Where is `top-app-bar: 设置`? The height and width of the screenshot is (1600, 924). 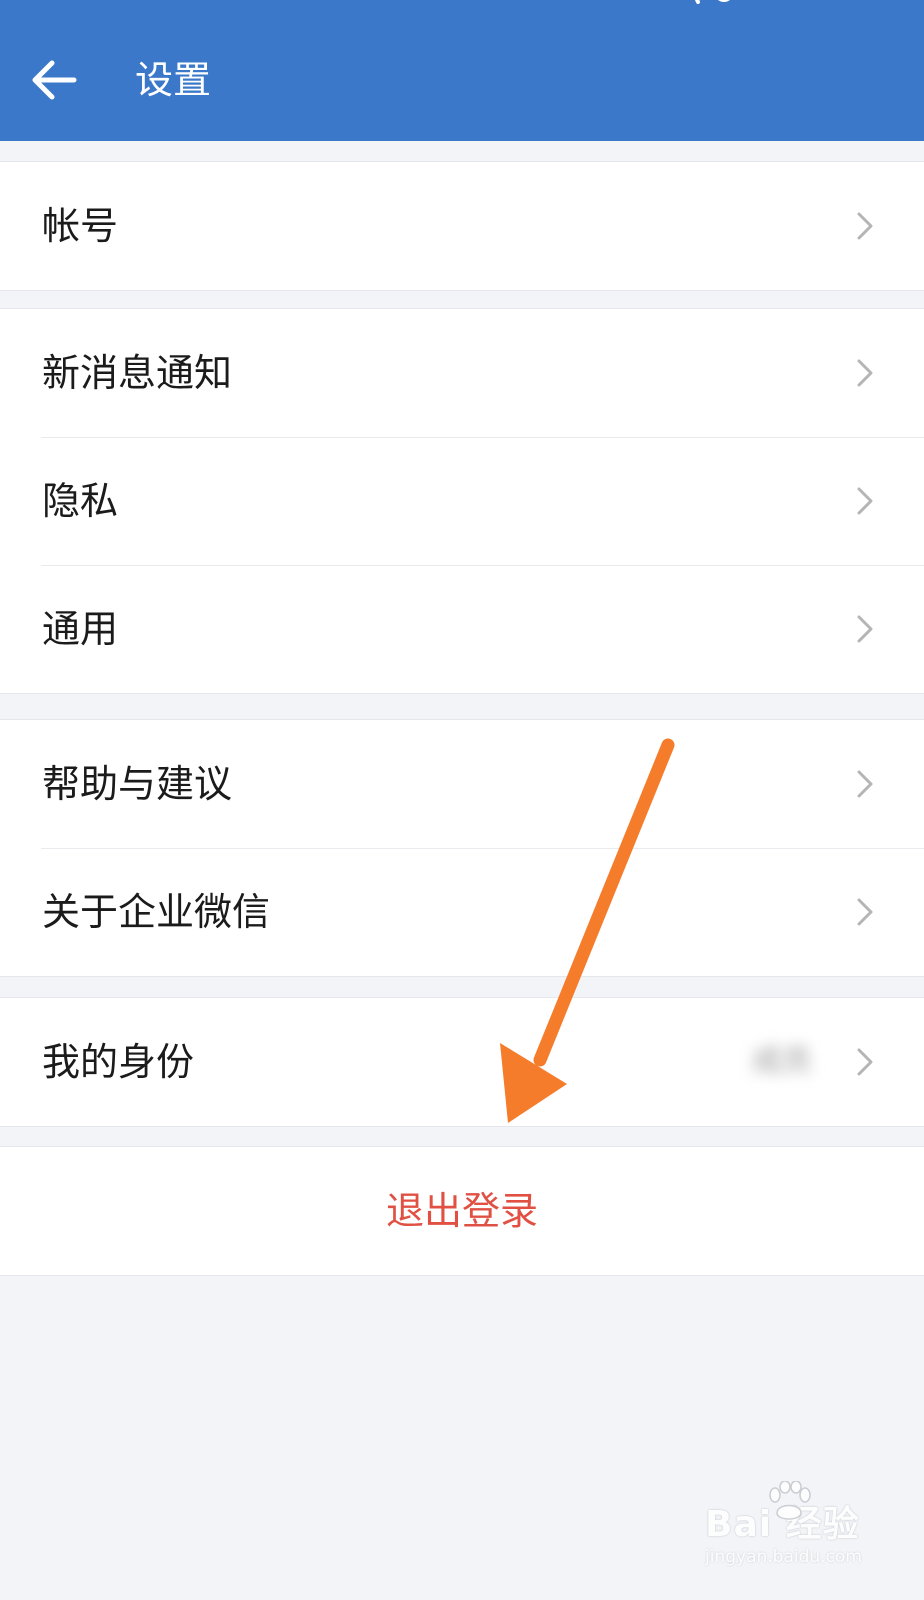
top-app-bar: 设置 is located at coordinates (462, 70).